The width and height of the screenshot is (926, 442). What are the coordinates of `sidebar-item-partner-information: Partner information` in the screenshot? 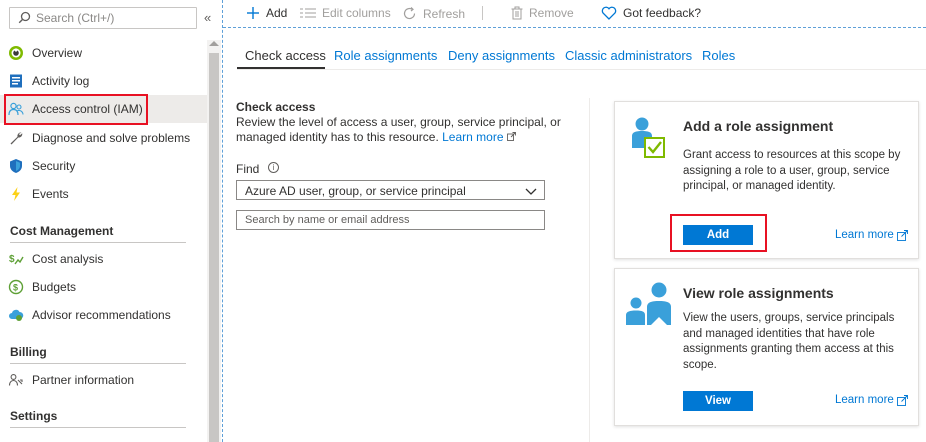 It's located at (103, 380).